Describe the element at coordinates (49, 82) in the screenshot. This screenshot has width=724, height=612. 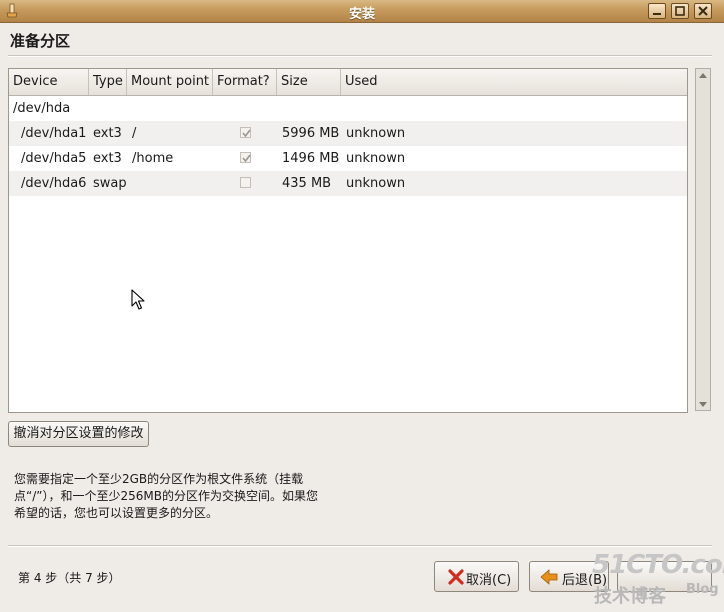
I see `column-header-device: Device` at that location.